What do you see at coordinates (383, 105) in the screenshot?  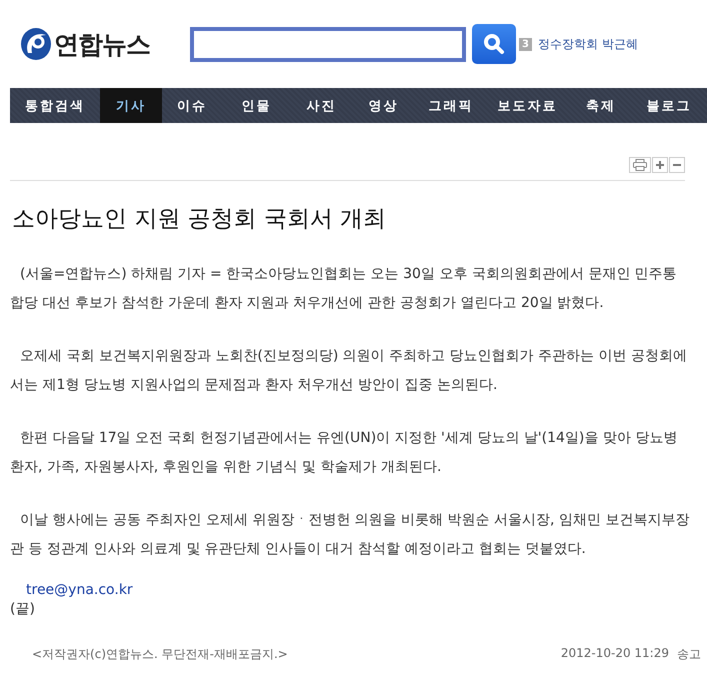 I see `nav-tab: 영상` at bounding box center [383, 105].